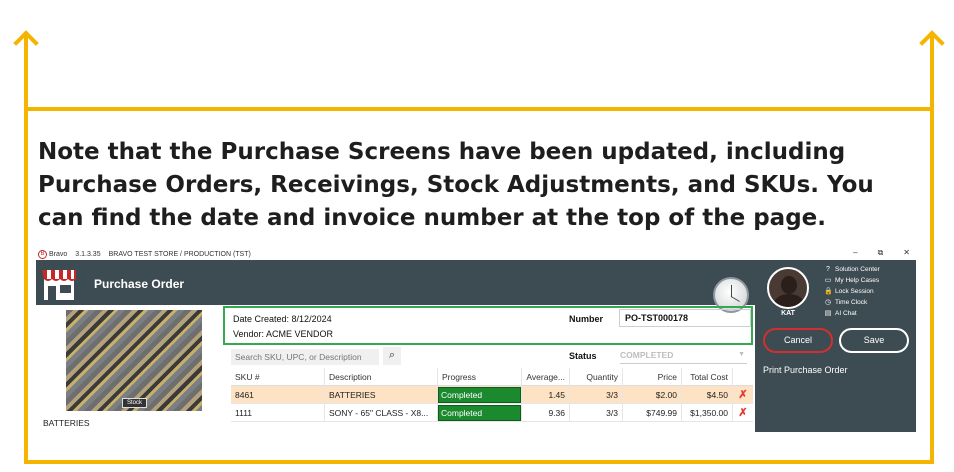 The height and width of the screenshot is (472, 954). What do you see at coordinates (857, 280) in the screenshot?
I see `link-label: My Help Cases` at bounding box center [857, 280].